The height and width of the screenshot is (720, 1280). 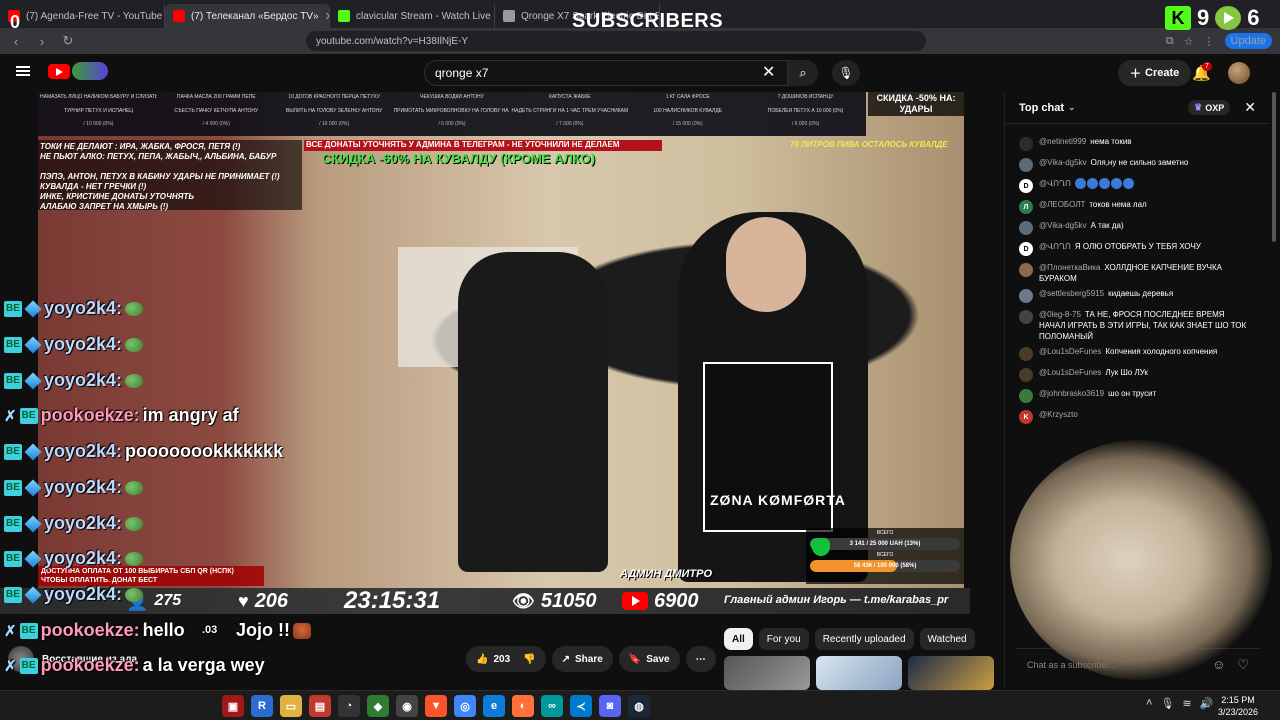 What do you see at coordinates (1133, 144) in the screenshot?
I see `chat-message: @netineti999 нема токив` at bounding box center [1133, 144].